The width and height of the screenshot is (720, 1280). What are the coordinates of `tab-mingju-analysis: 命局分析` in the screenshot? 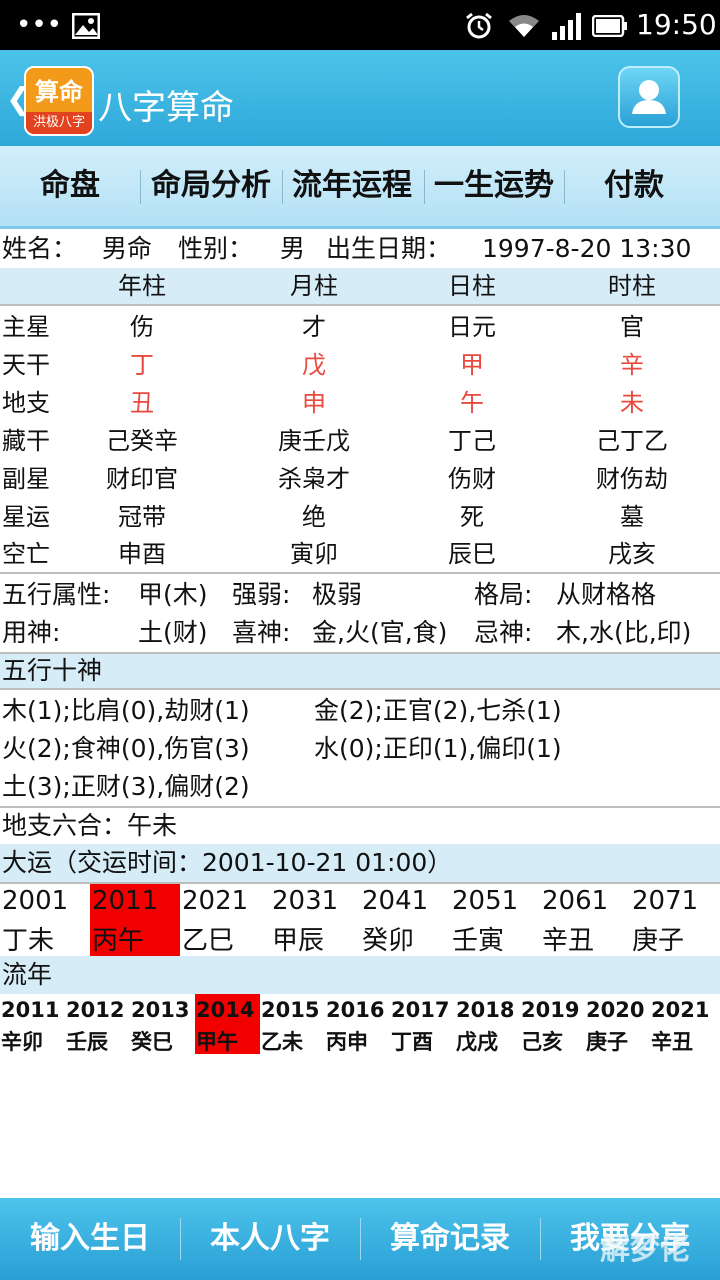 It's located at (211, 186).